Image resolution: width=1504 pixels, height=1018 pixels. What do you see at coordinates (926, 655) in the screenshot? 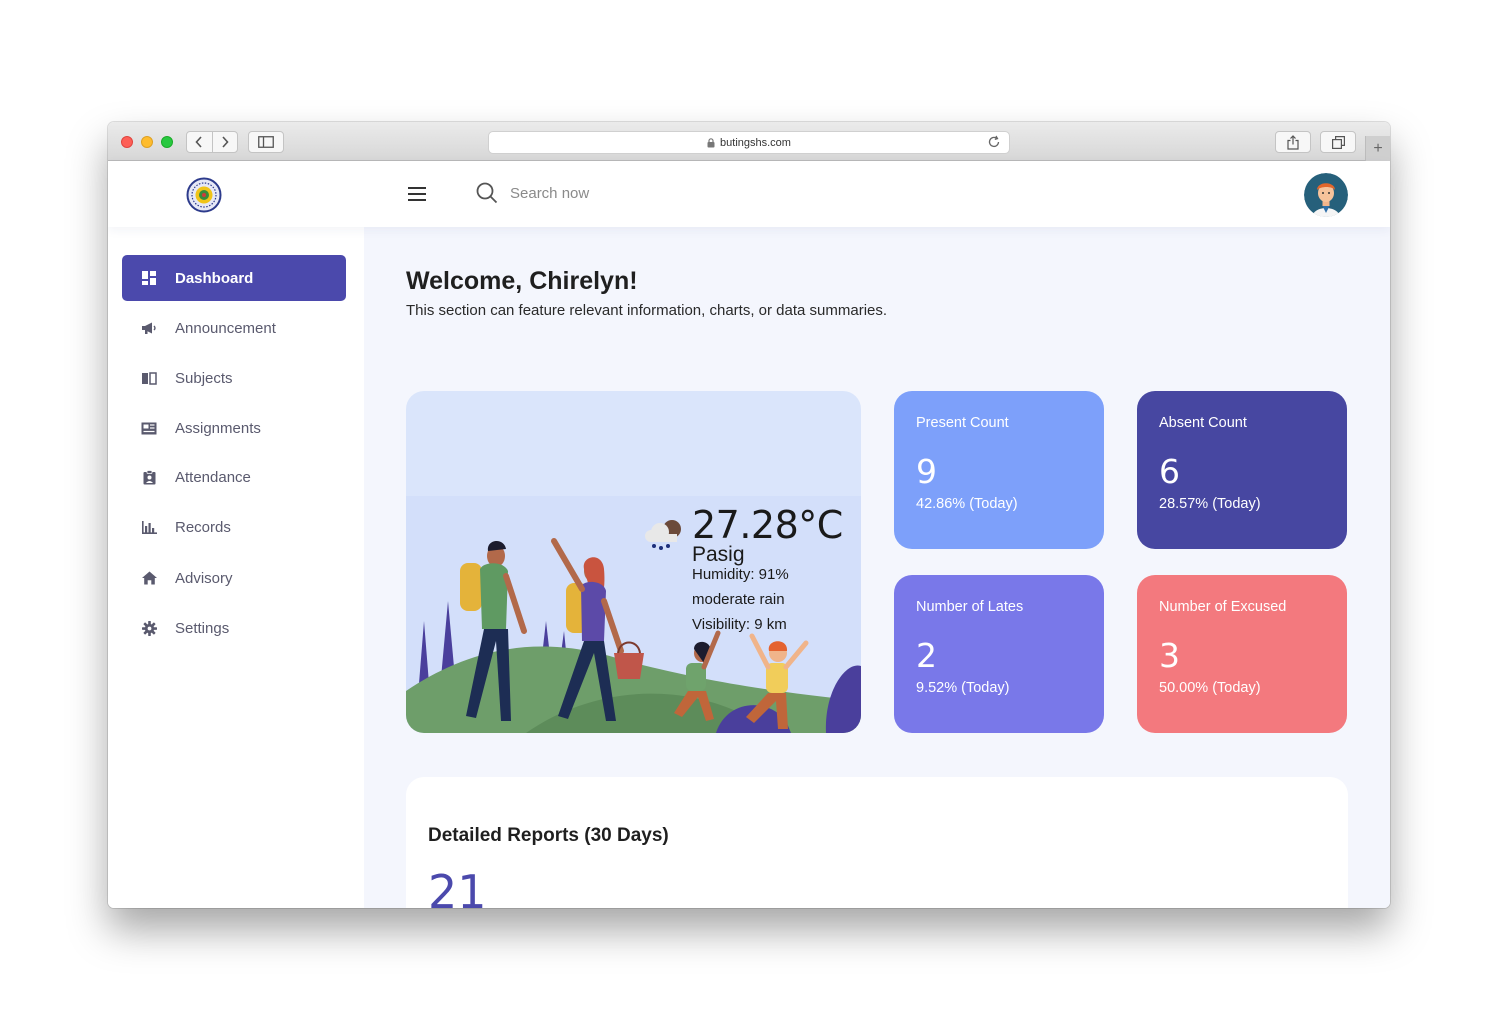
I see `stat-value: 2` at bounding box center [926, 655].